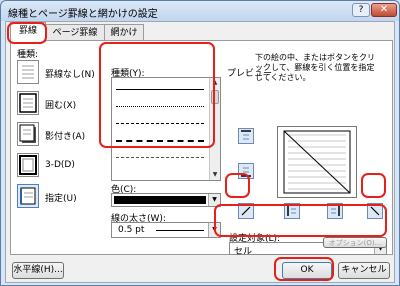  What do you see at coordinates (180, 230) in the screenshot?
I see `line-width-sample` at bounding box center [180, 230].